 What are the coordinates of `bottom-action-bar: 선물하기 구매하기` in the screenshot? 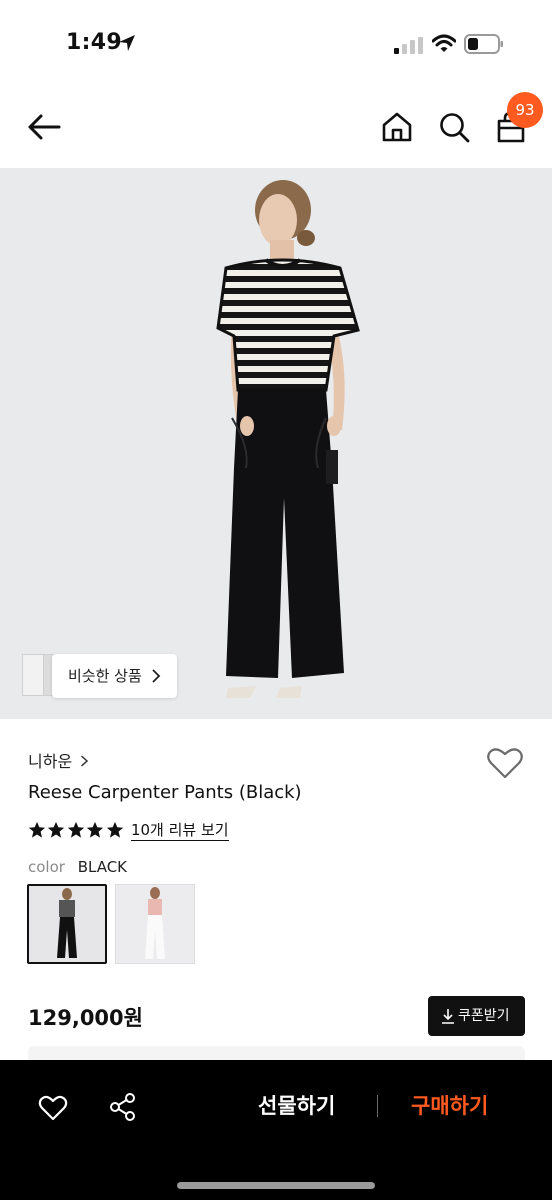 It's located at (276, 1130).